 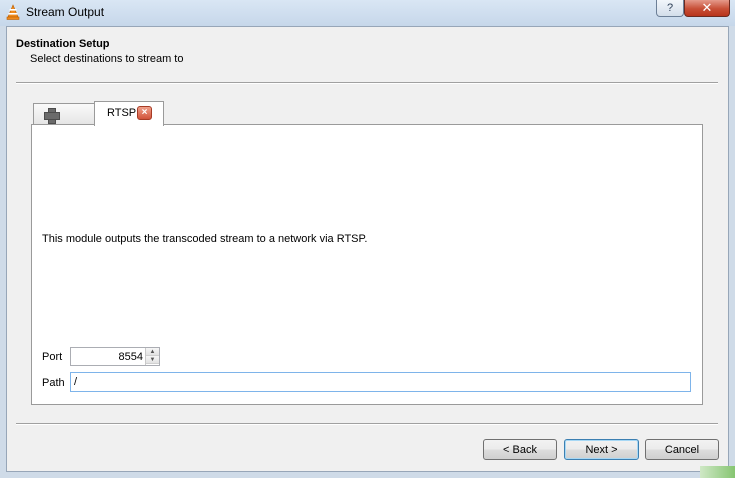 What do you see at coordinates (682, 449) in the screenshot?
I see `cancel-button: Cancel` at bounding box center [682, 449].